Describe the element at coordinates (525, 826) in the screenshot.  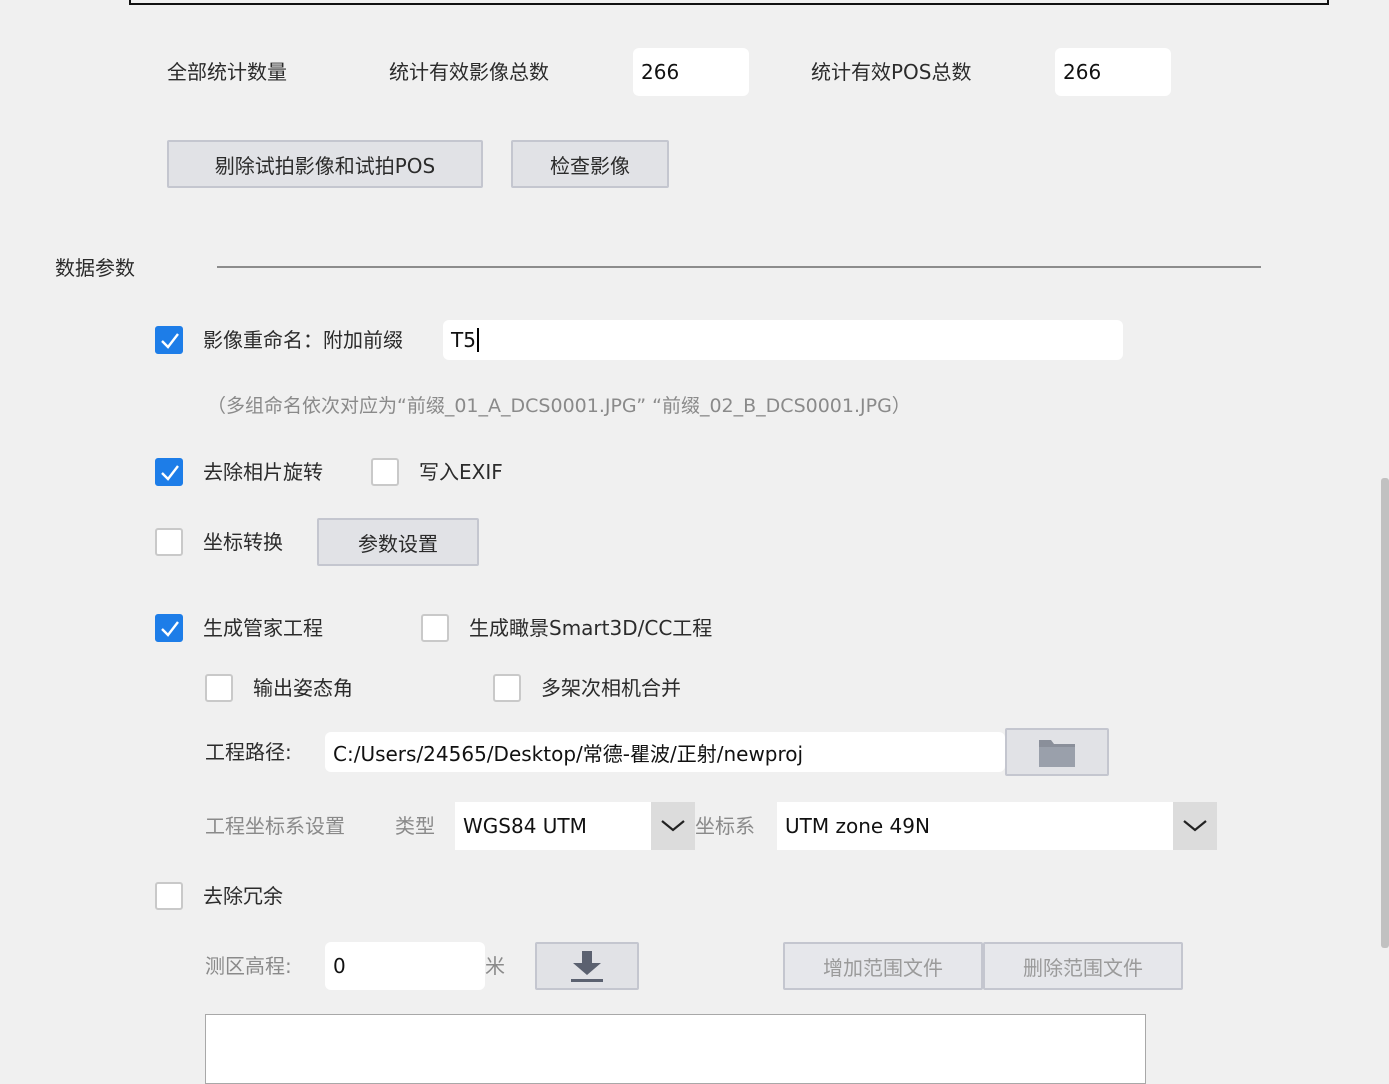
I see `crs-type-value: WGS84 UTM` at that location.